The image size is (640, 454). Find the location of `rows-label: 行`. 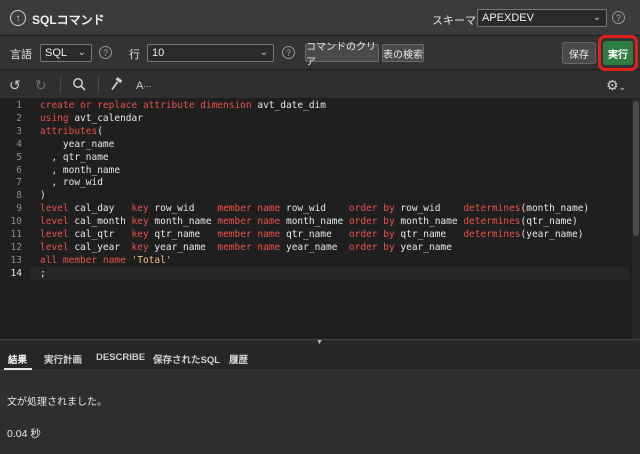

rows-label: 行 is located at coordinates (134, 55).